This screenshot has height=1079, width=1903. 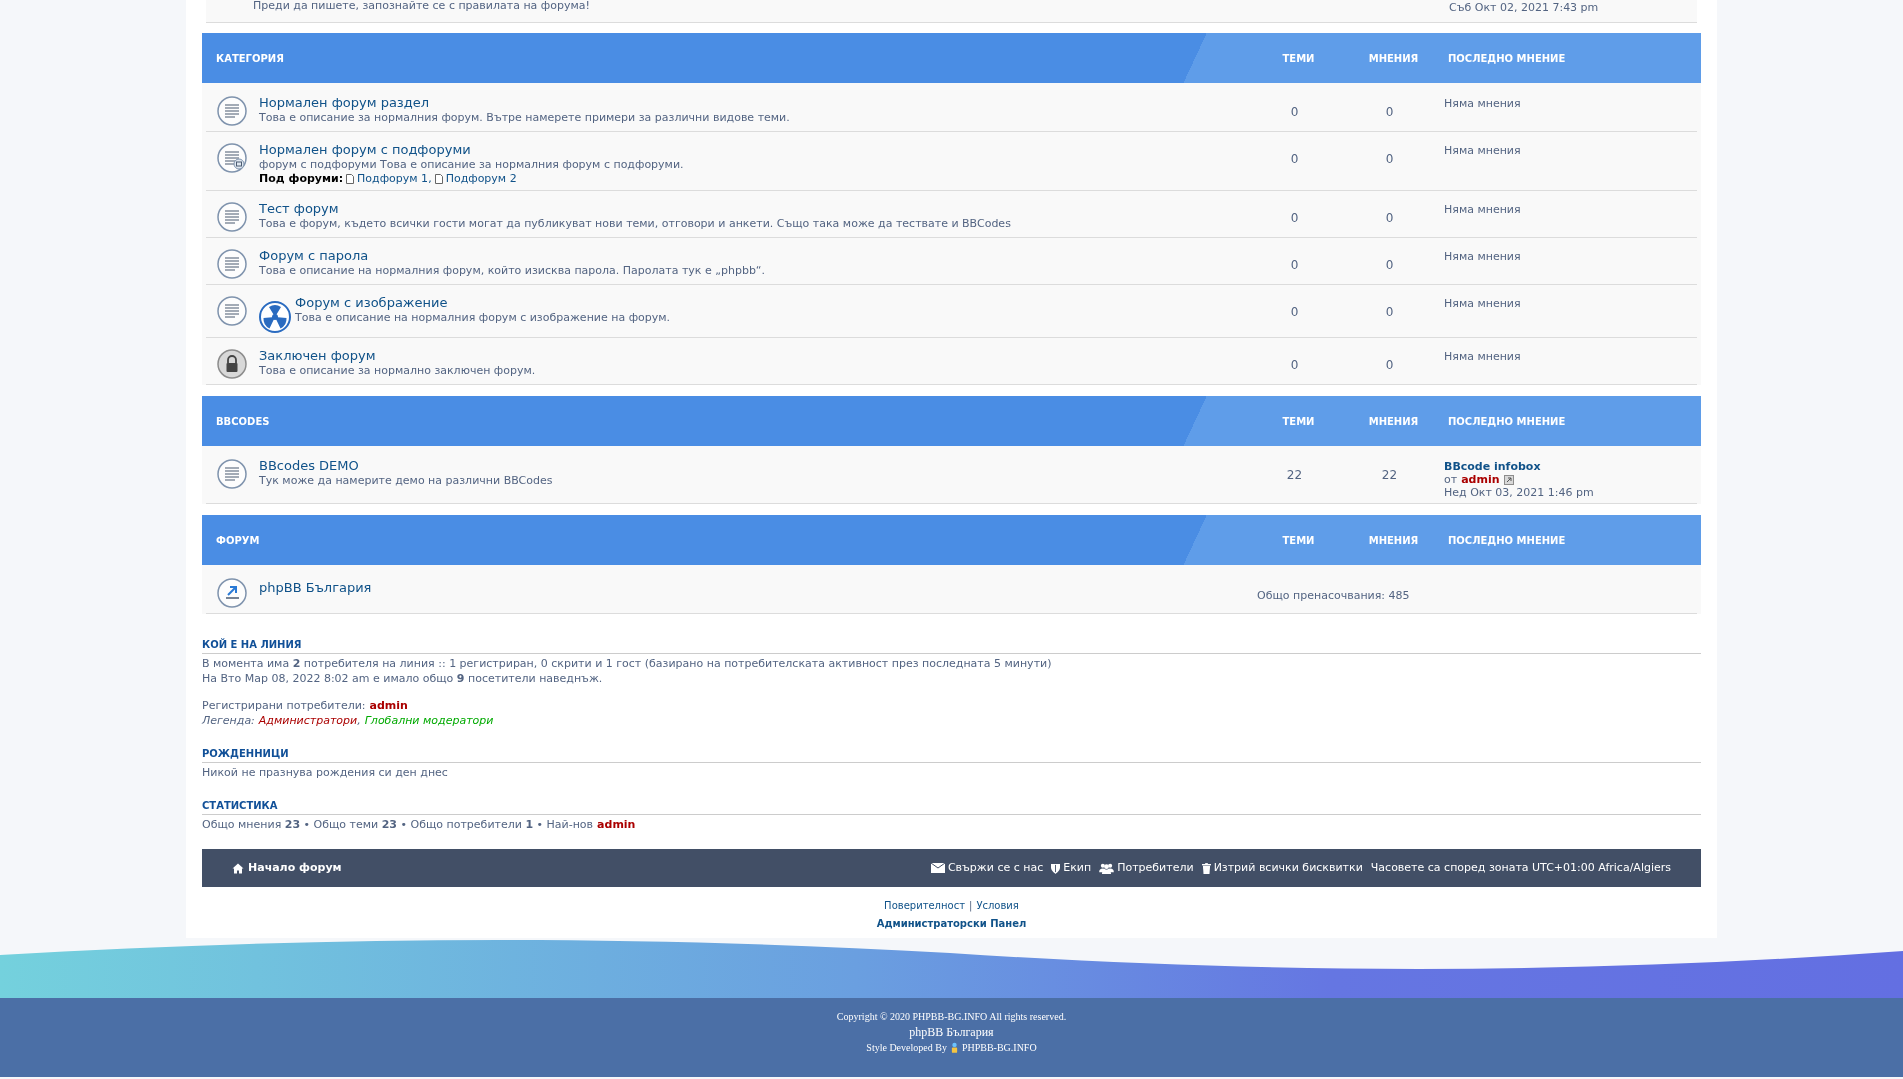 What do you see at coordinates (906, 1047) in the screenshot?
I see `developed-by-text: Style Developed By` at bounding box center [906, 1047].